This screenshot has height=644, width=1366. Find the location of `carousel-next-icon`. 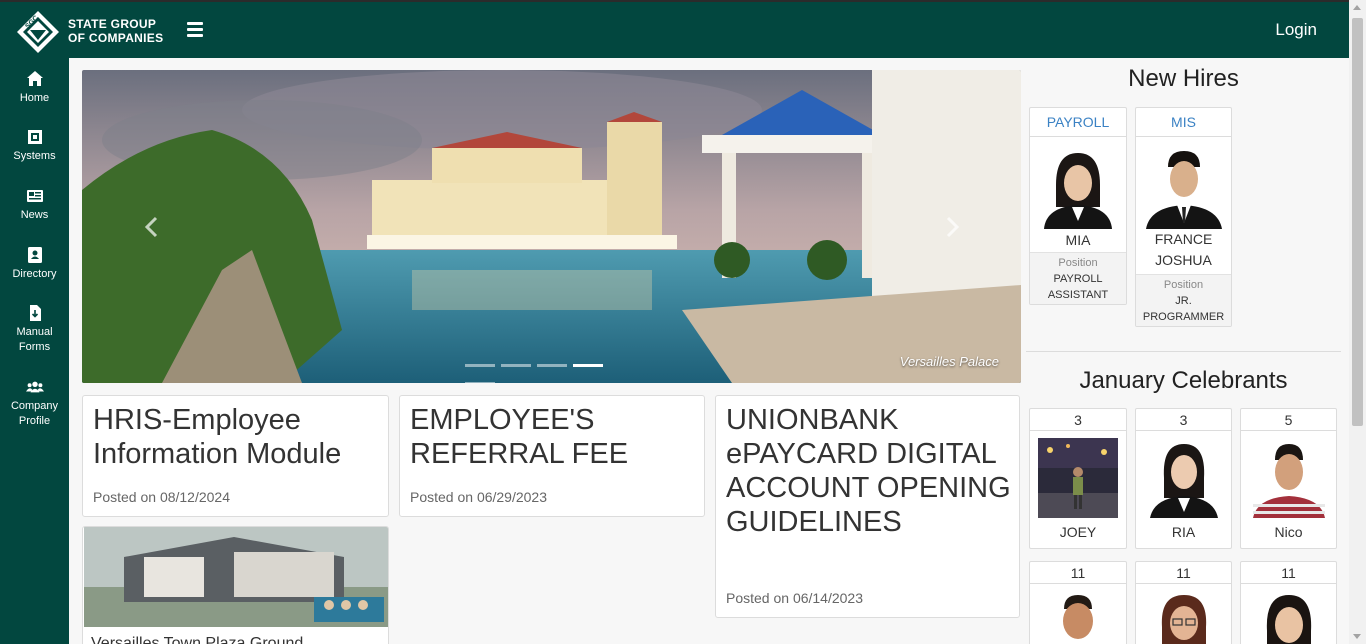

carousel-next-icon is located at coordinates (952, 227).